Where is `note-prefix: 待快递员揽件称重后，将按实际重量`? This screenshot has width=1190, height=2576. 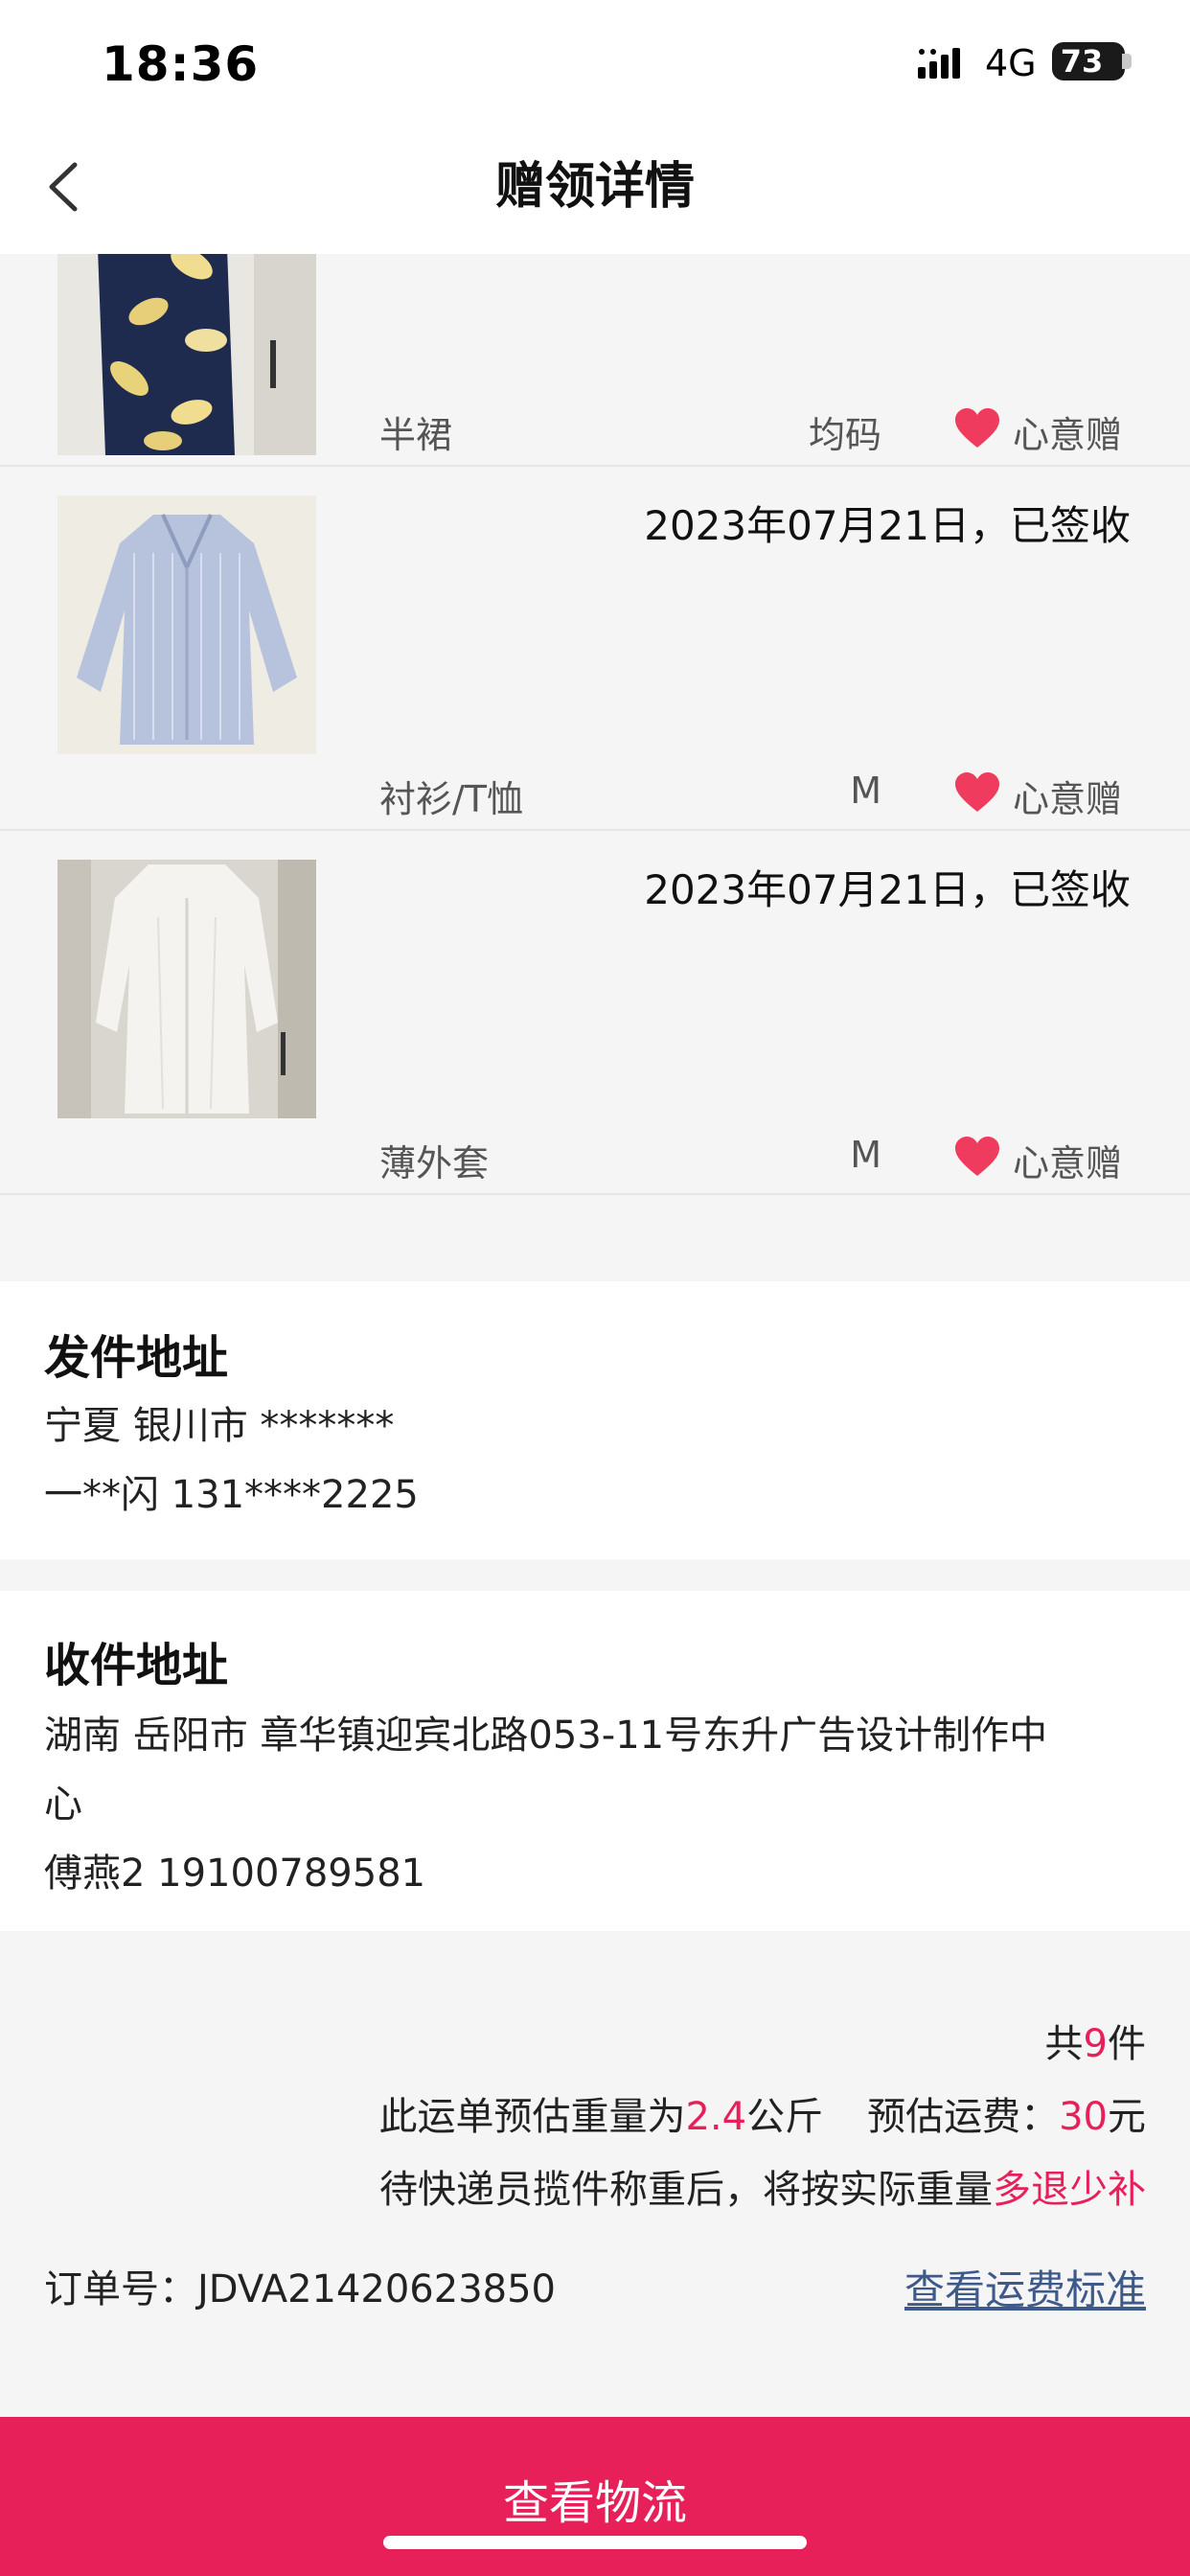 note-prefix: 待快递员揽件称重后，将按实际重量 is located at coordinates (686, 2190).